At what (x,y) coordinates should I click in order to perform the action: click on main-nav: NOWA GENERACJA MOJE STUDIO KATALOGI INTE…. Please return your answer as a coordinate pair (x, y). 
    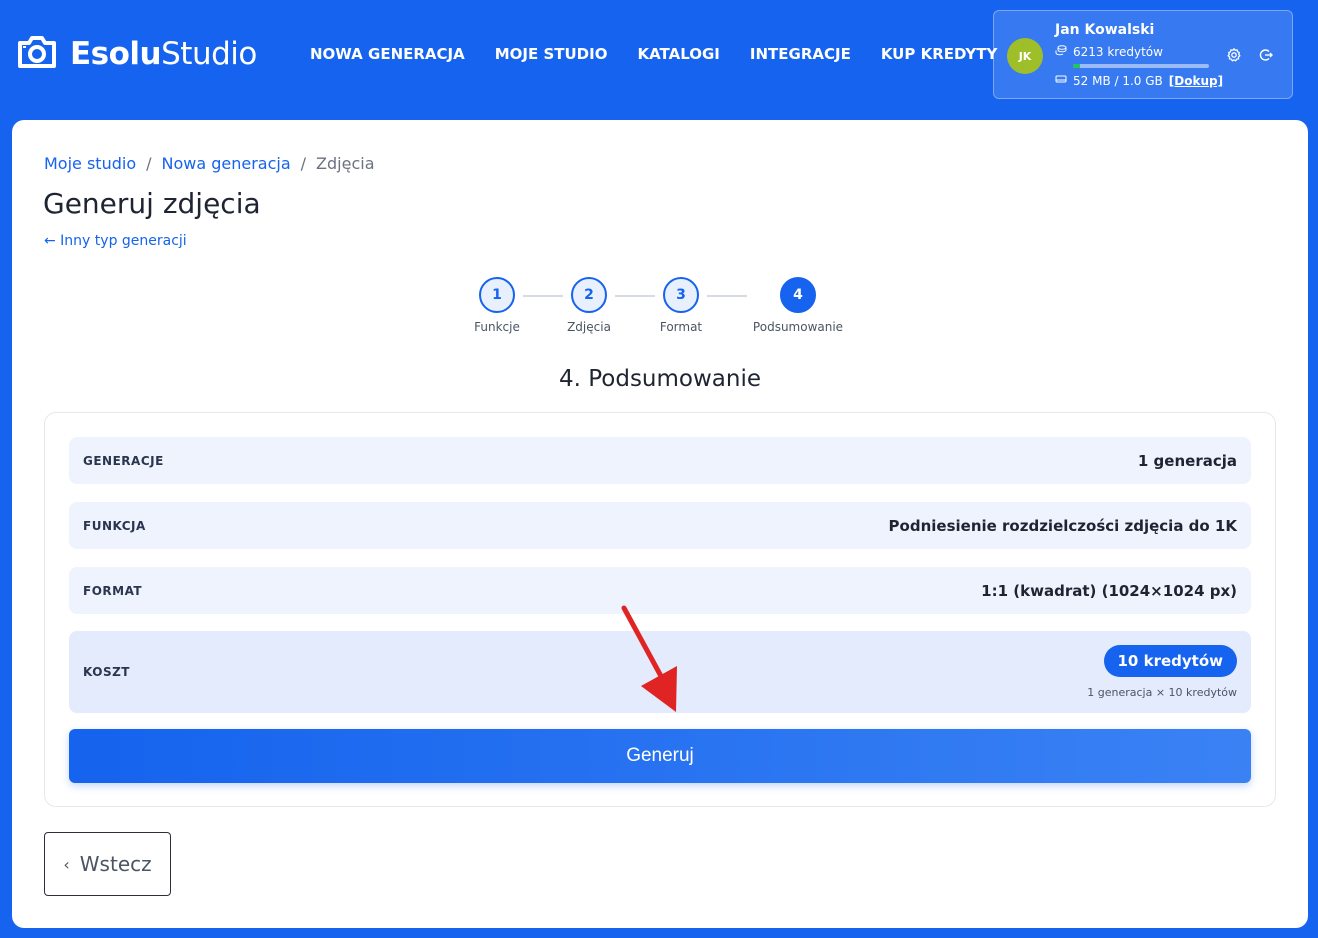
    Looking at the image, I should click on (668, 54).